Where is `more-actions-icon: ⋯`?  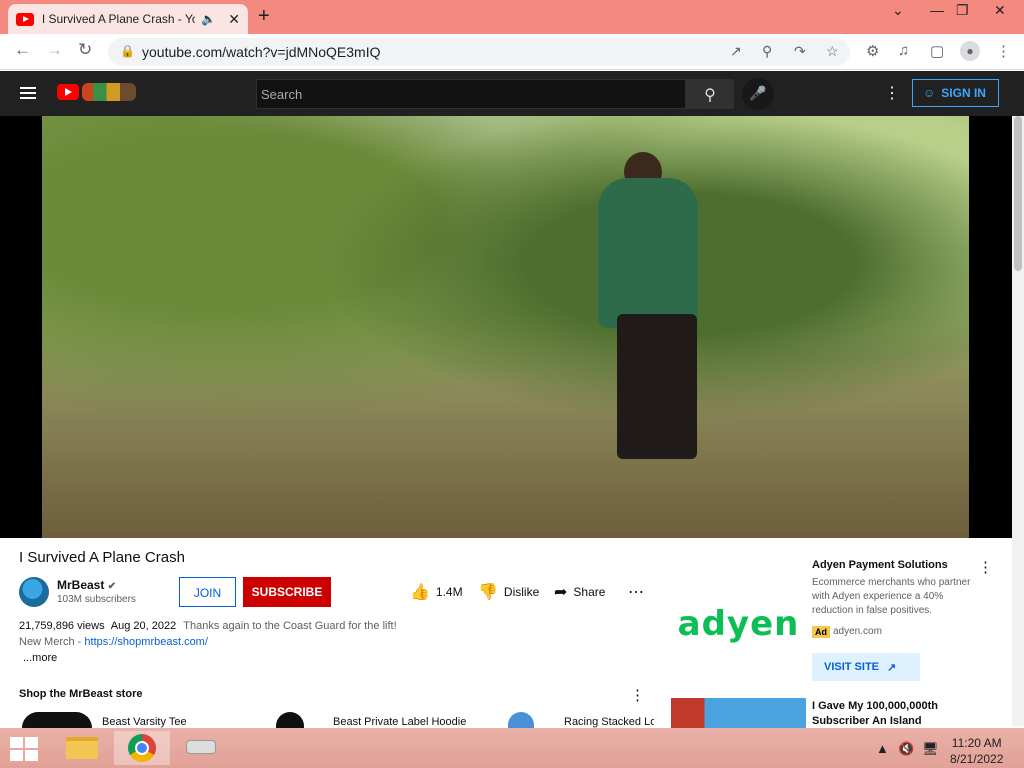
more-actions-icon: ⋯ is located at coordinates (636, 592).